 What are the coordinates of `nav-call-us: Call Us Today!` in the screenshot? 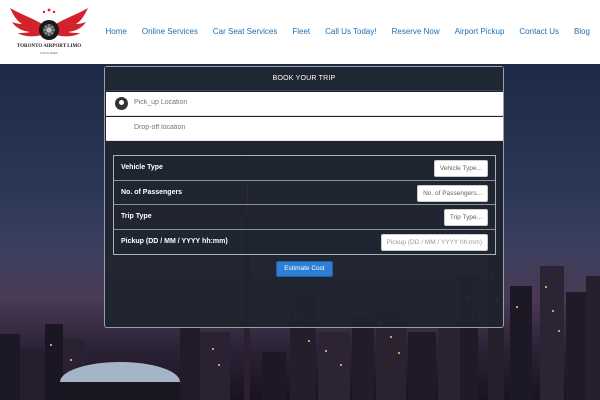 It's located at (350, 31).